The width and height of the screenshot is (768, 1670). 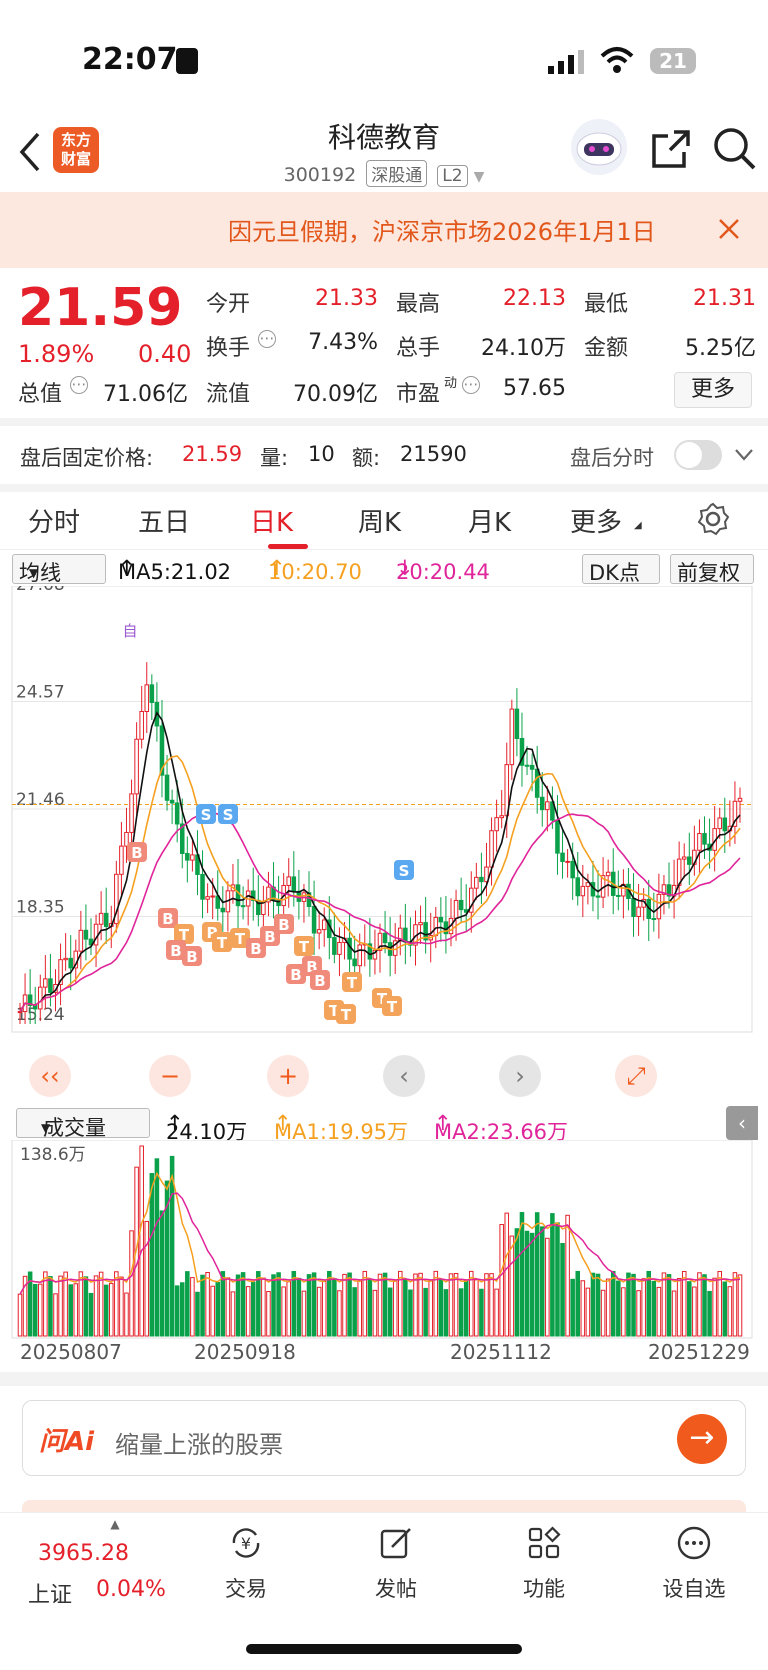 What do you see at coordinates (83, 1124) in the screenshot?
I see `volume-selector: 成交量 ▼` at bounding box center [83, 1124].